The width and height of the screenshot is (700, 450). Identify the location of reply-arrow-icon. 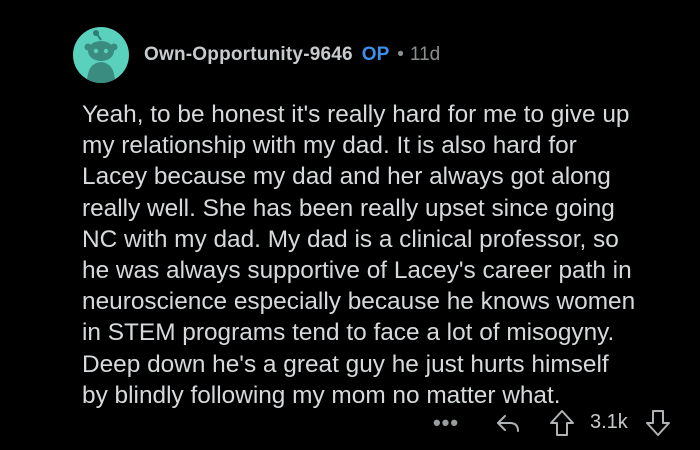
(508, 423).